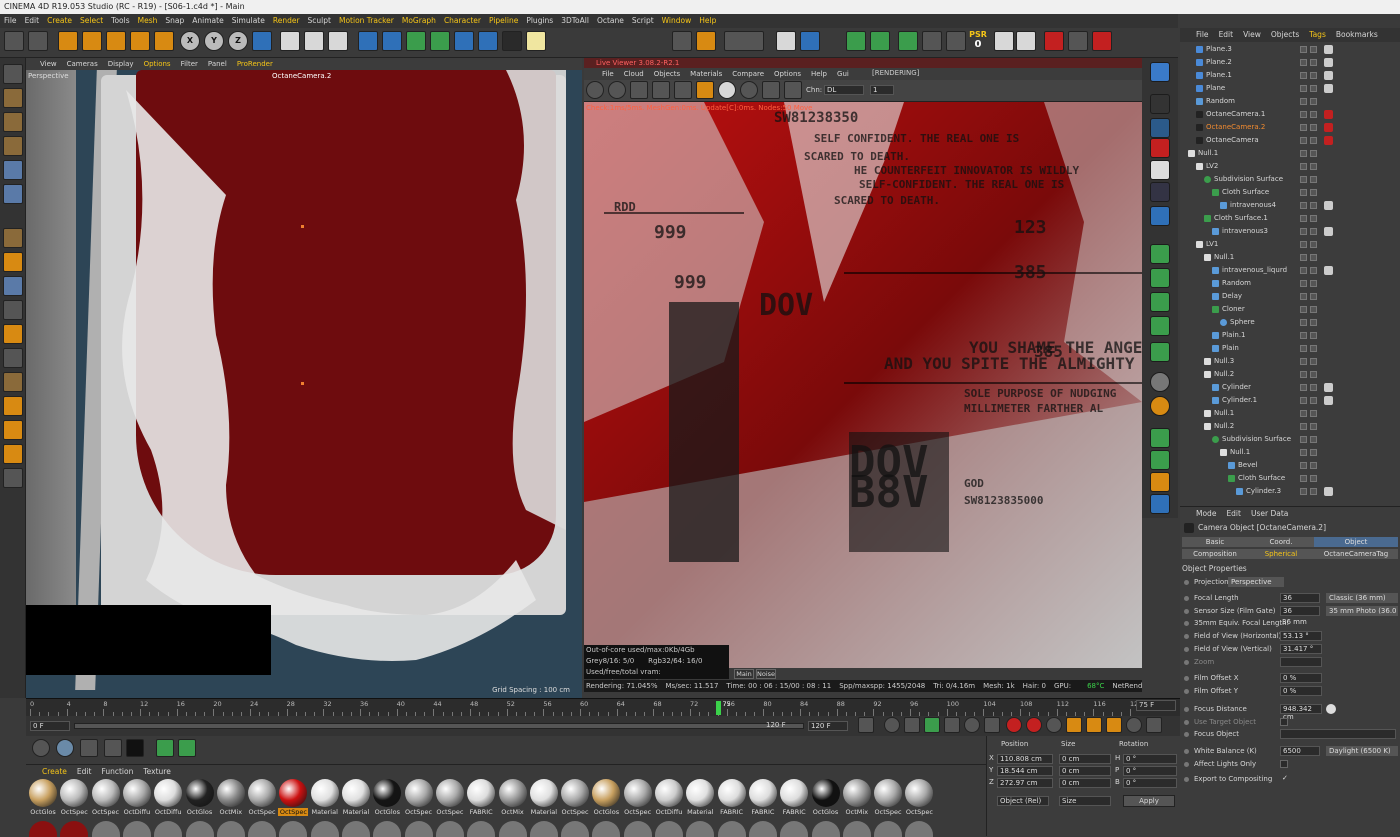 The height and width of the screenshot is (837, 1400). What do you see at coordinates (1290, 439) in the screenshot?
I see `object-row: Subdivision Surface` at bounding box center [1290, 439].